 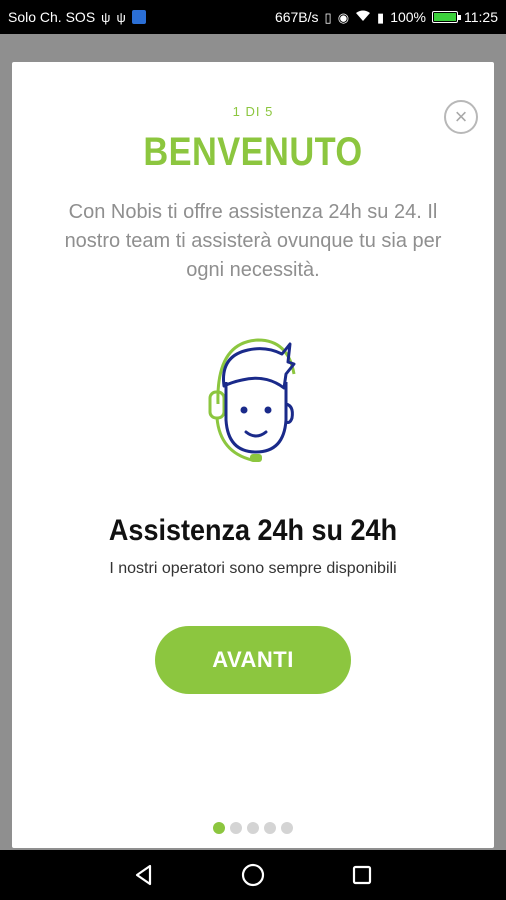 I want to click on status-bar: Solo Ch. SOS ψ ψ 667B/s ▯ ◉ ▮ 100% 11:25, so click(x=253, y=17).